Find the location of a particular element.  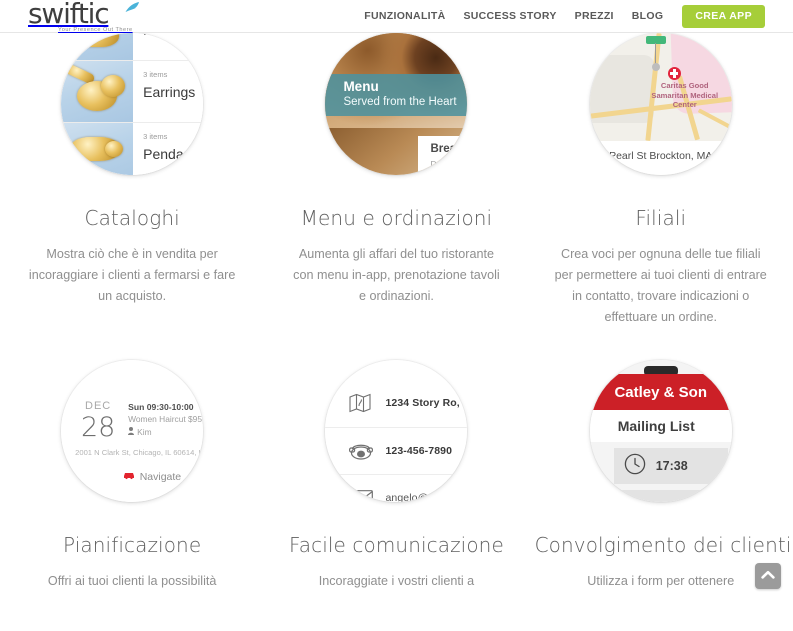

engagement-section-bar: Mailing List is located at coordinates (660, 426).